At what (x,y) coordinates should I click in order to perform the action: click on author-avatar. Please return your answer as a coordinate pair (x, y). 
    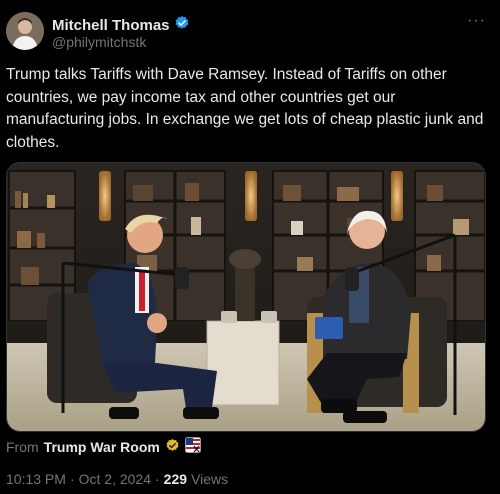
    Looking at the image, I should click on (25, 31).